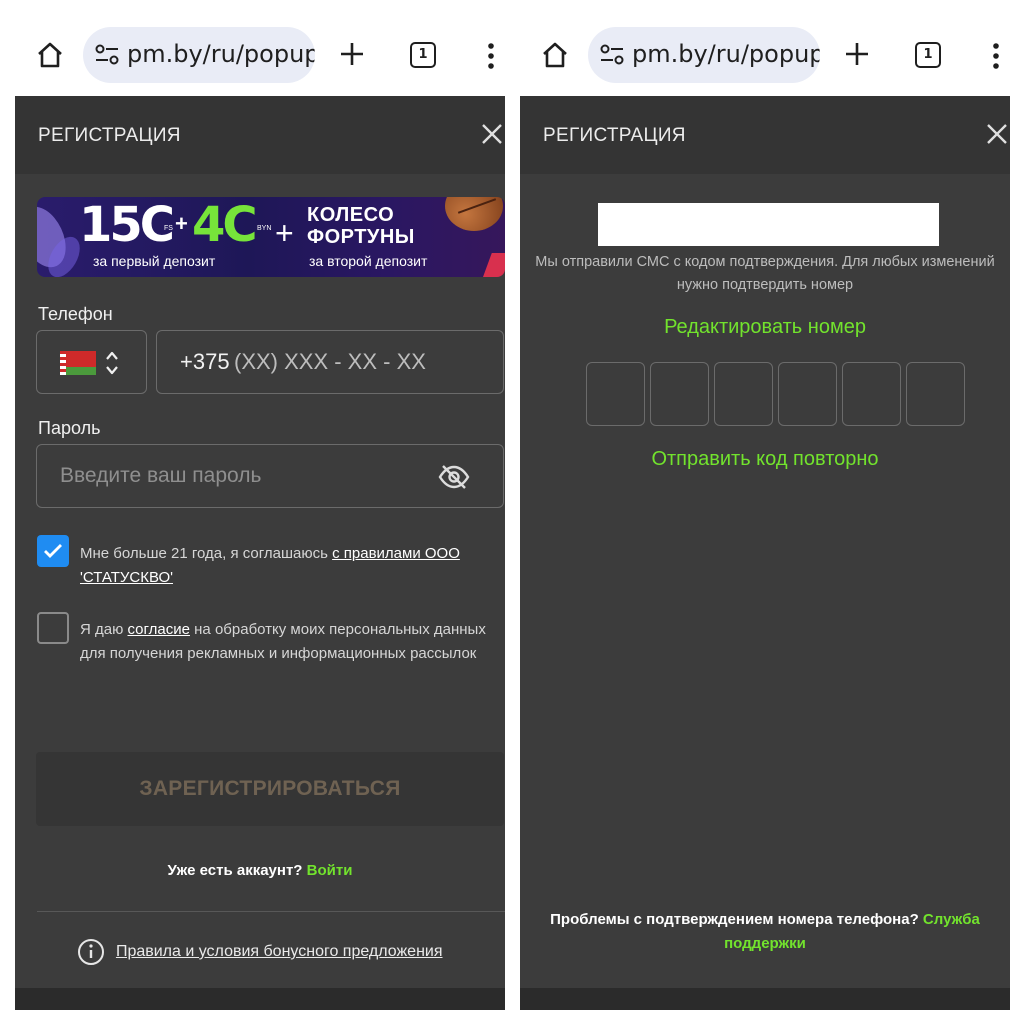 The width and height of the screenshot is (1024, 1024). I want to click on login-prompt-text: Уже есть аккаунт?, so click(235, 870).